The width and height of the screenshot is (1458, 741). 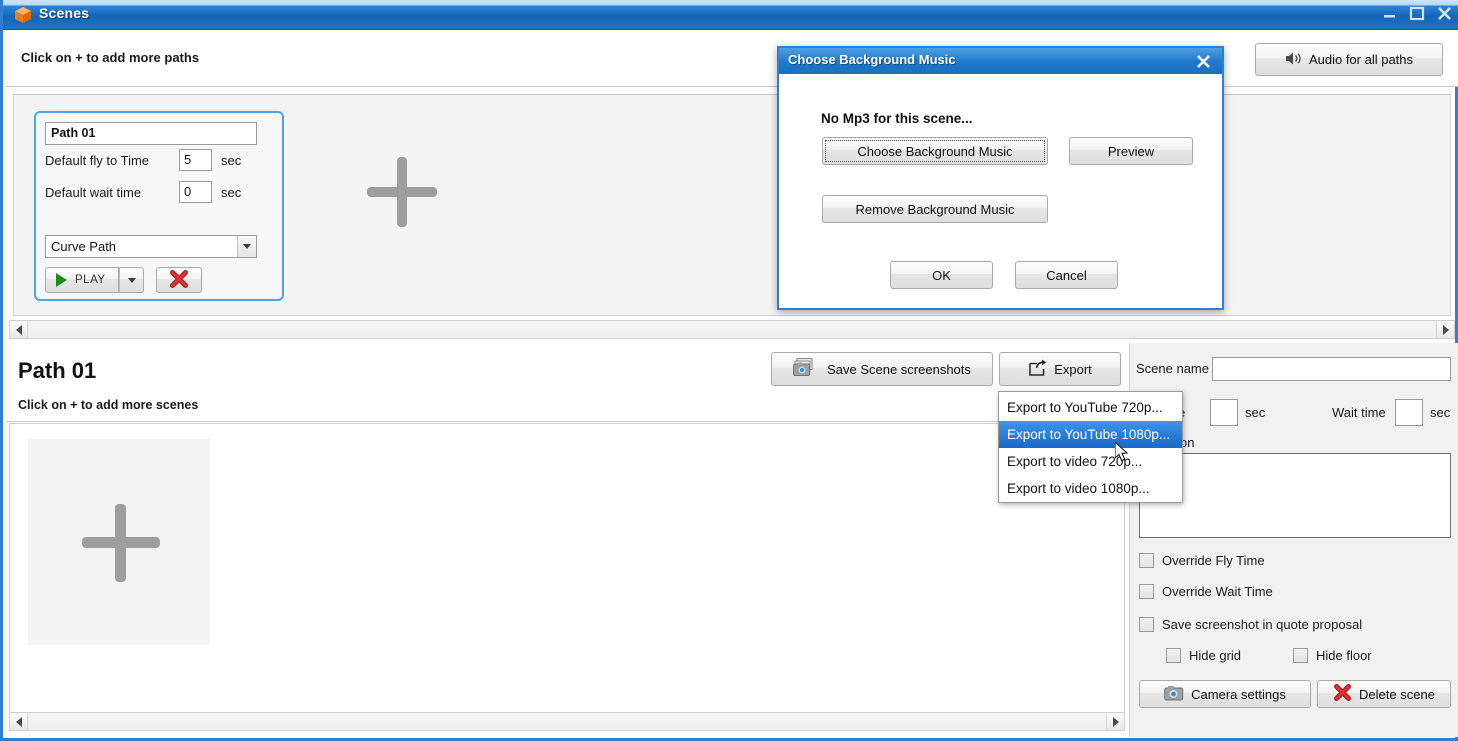 What do you see at coordinates (1397, 694) in the screenshot?
I see `delete-scene-label: Delete scene` at bounding box center [1397, 694].